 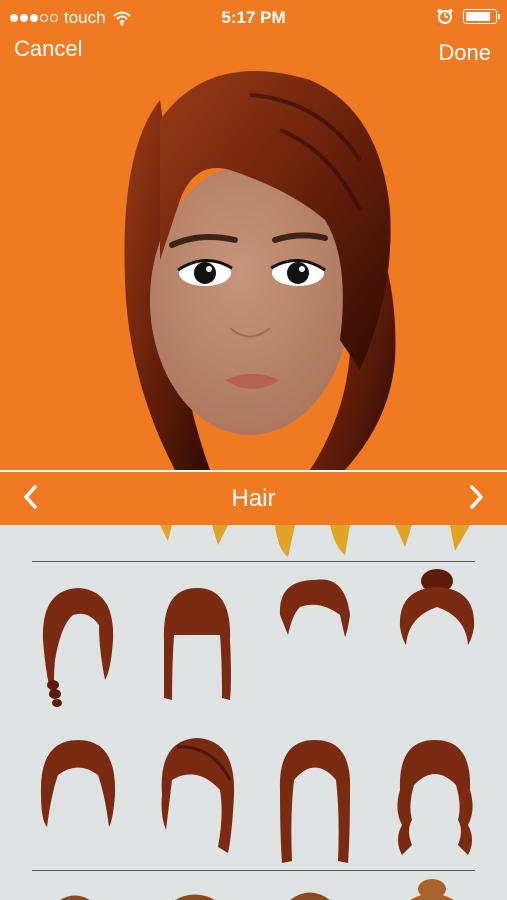 I want to click on category-title: Hair, so click(x=253, y=498).